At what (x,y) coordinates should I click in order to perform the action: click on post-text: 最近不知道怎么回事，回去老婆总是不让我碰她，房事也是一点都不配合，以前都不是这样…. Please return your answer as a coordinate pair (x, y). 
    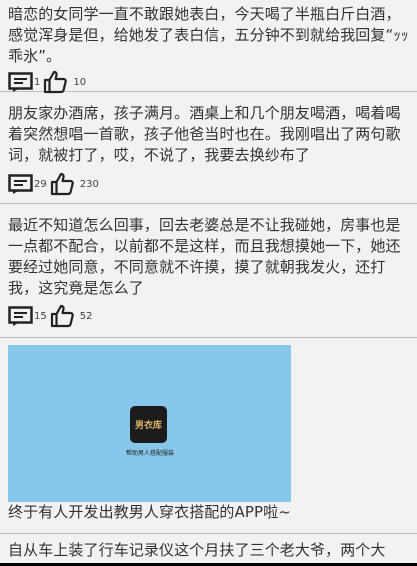
    Looking at the image, I should click on (204, 256).